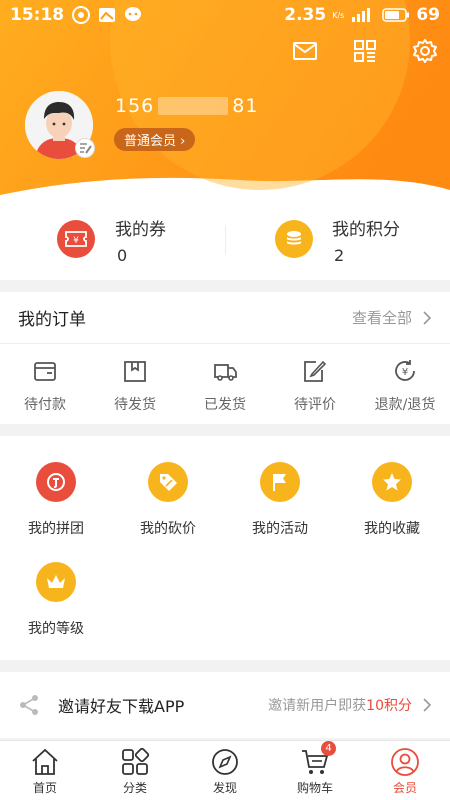  I want to click on coupons-label: 我的券, so click(140, 230).